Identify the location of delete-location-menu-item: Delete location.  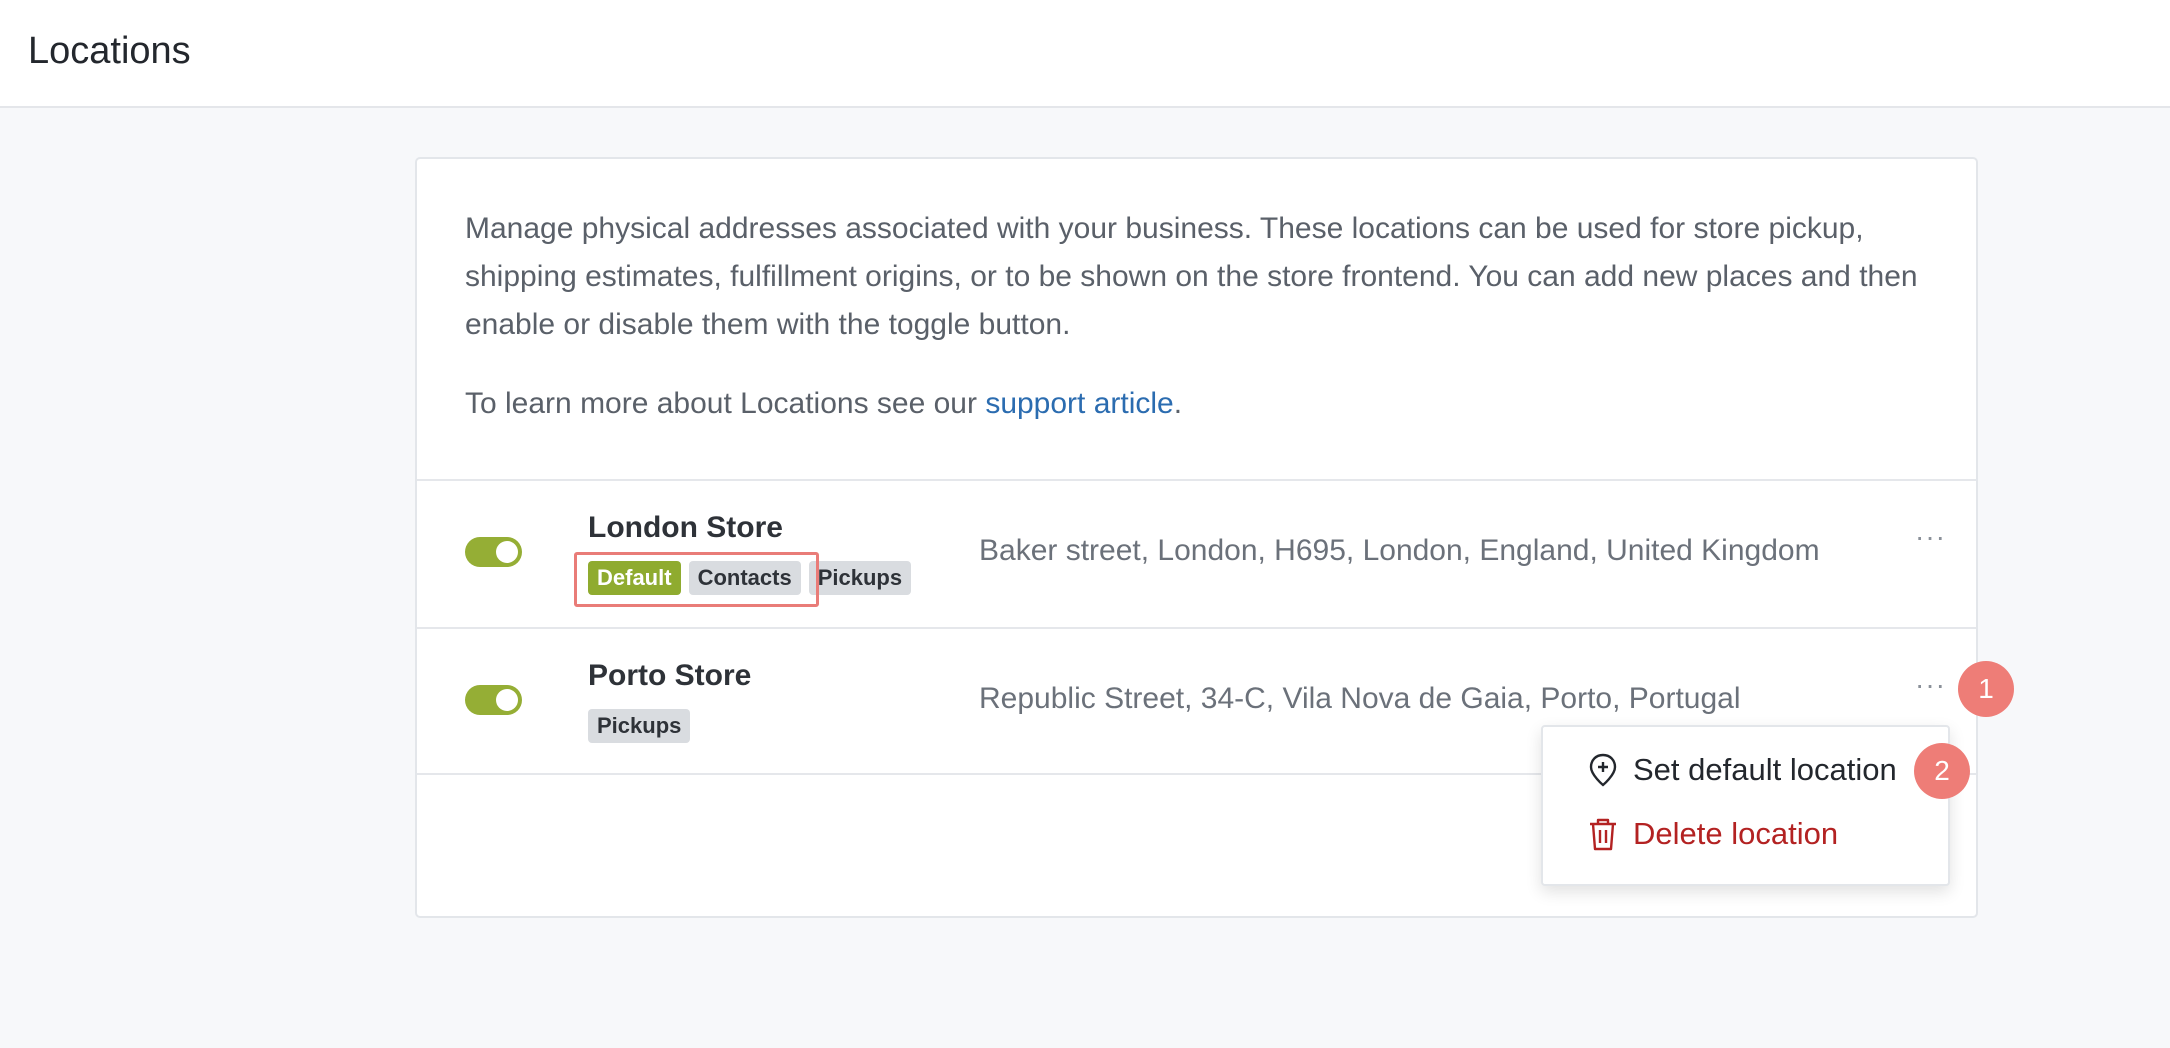
(1712, 834).